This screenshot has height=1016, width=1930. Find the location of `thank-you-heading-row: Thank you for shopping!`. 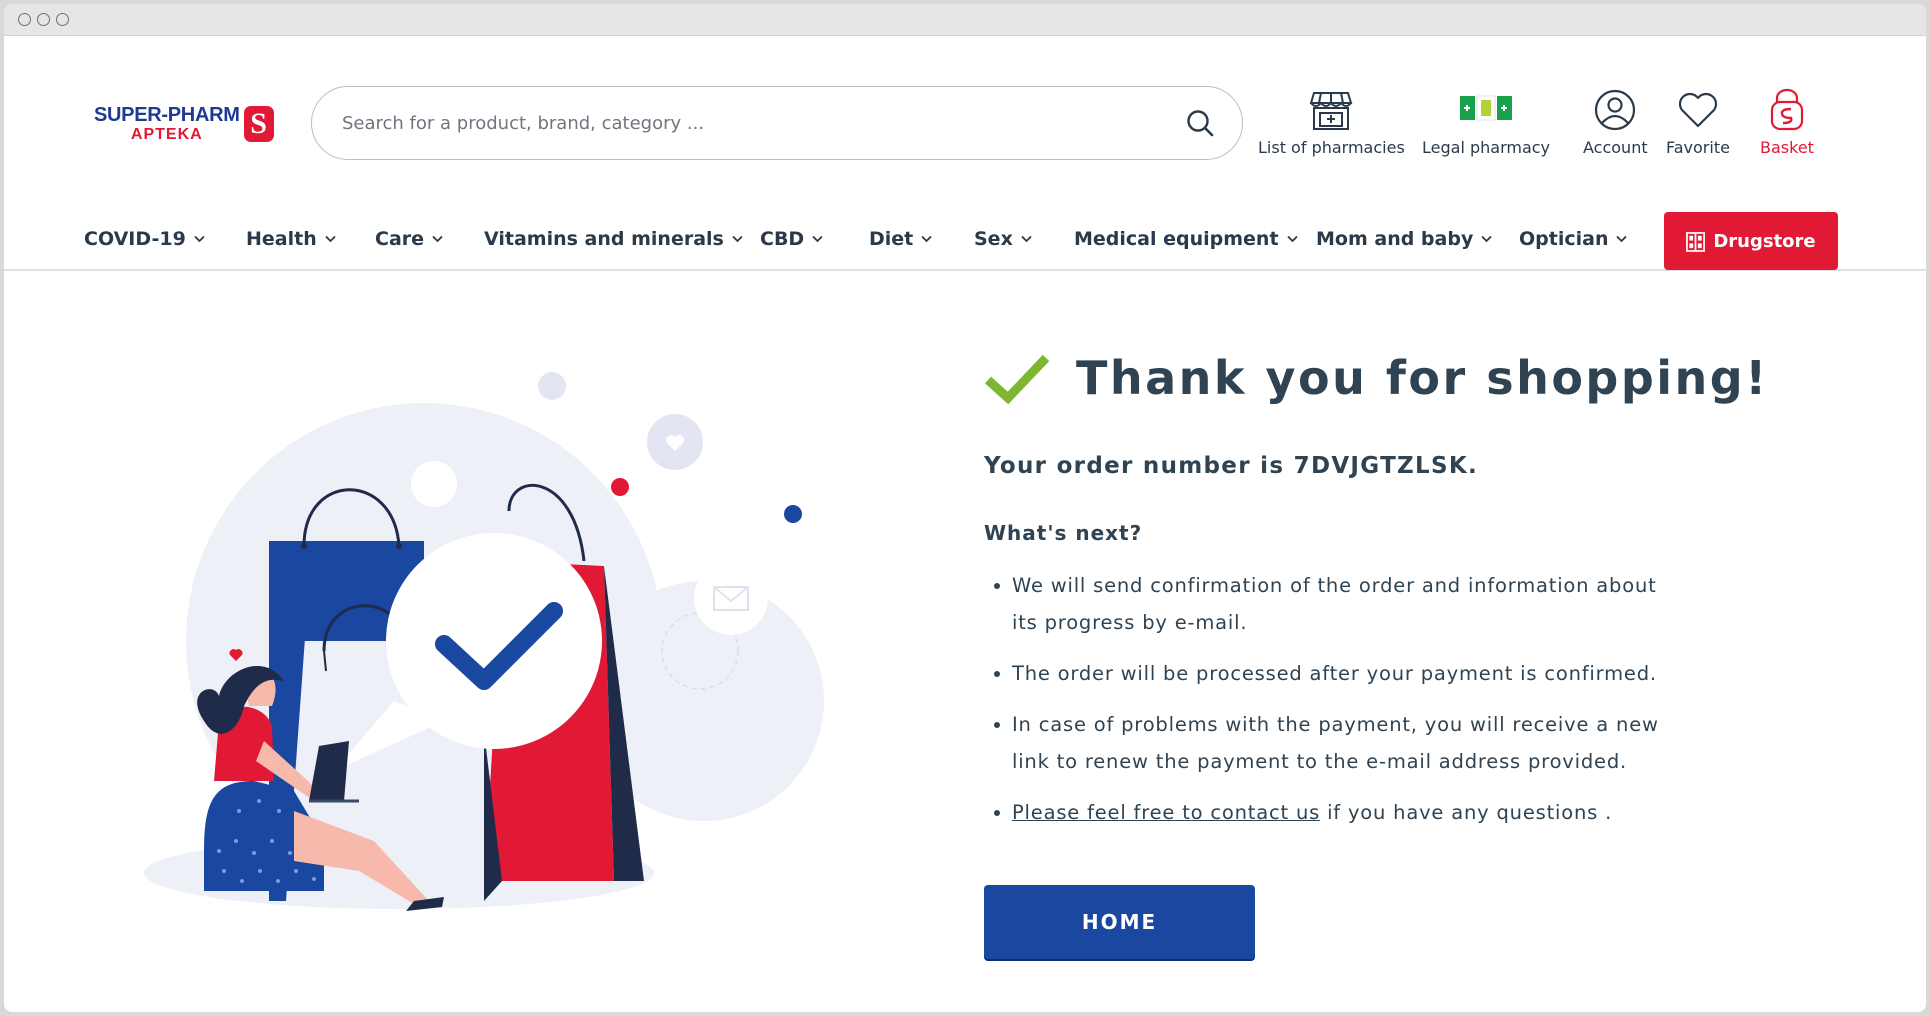

thank-you-heading-row: Thank you for shopping! is located at coordinates (1384, 378).